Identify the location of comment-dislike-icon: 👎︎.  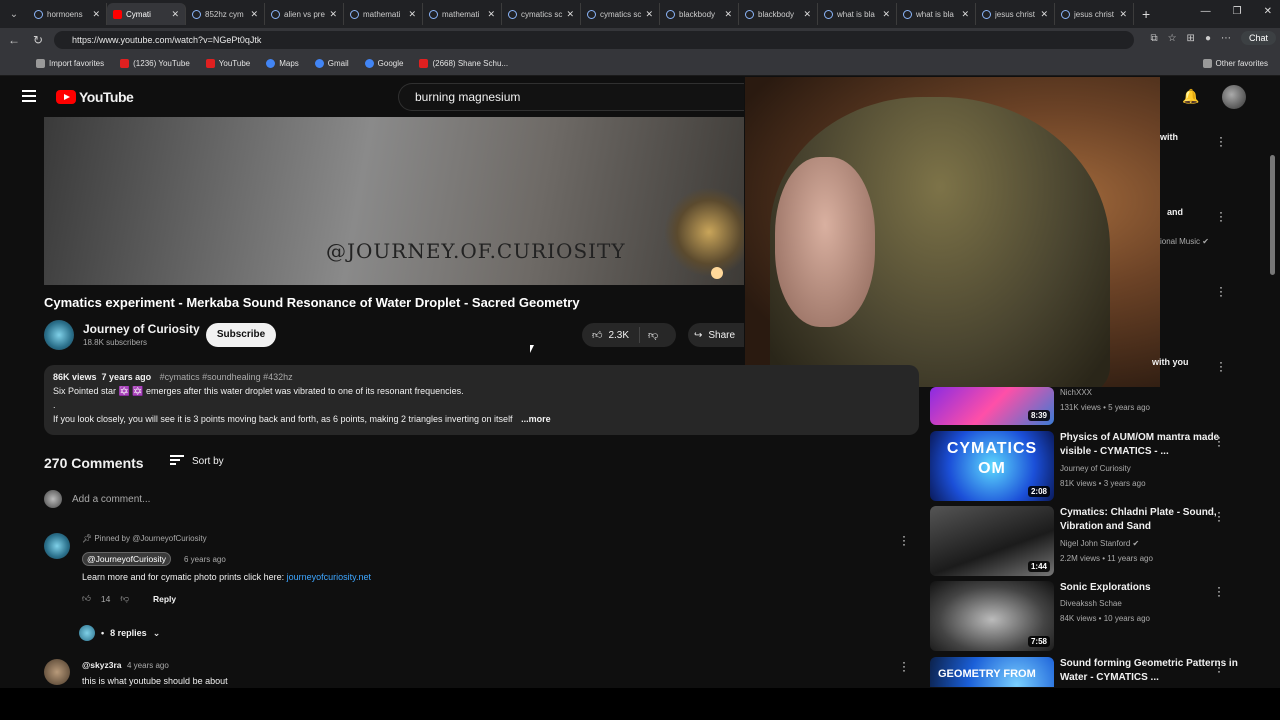
(124, 598).